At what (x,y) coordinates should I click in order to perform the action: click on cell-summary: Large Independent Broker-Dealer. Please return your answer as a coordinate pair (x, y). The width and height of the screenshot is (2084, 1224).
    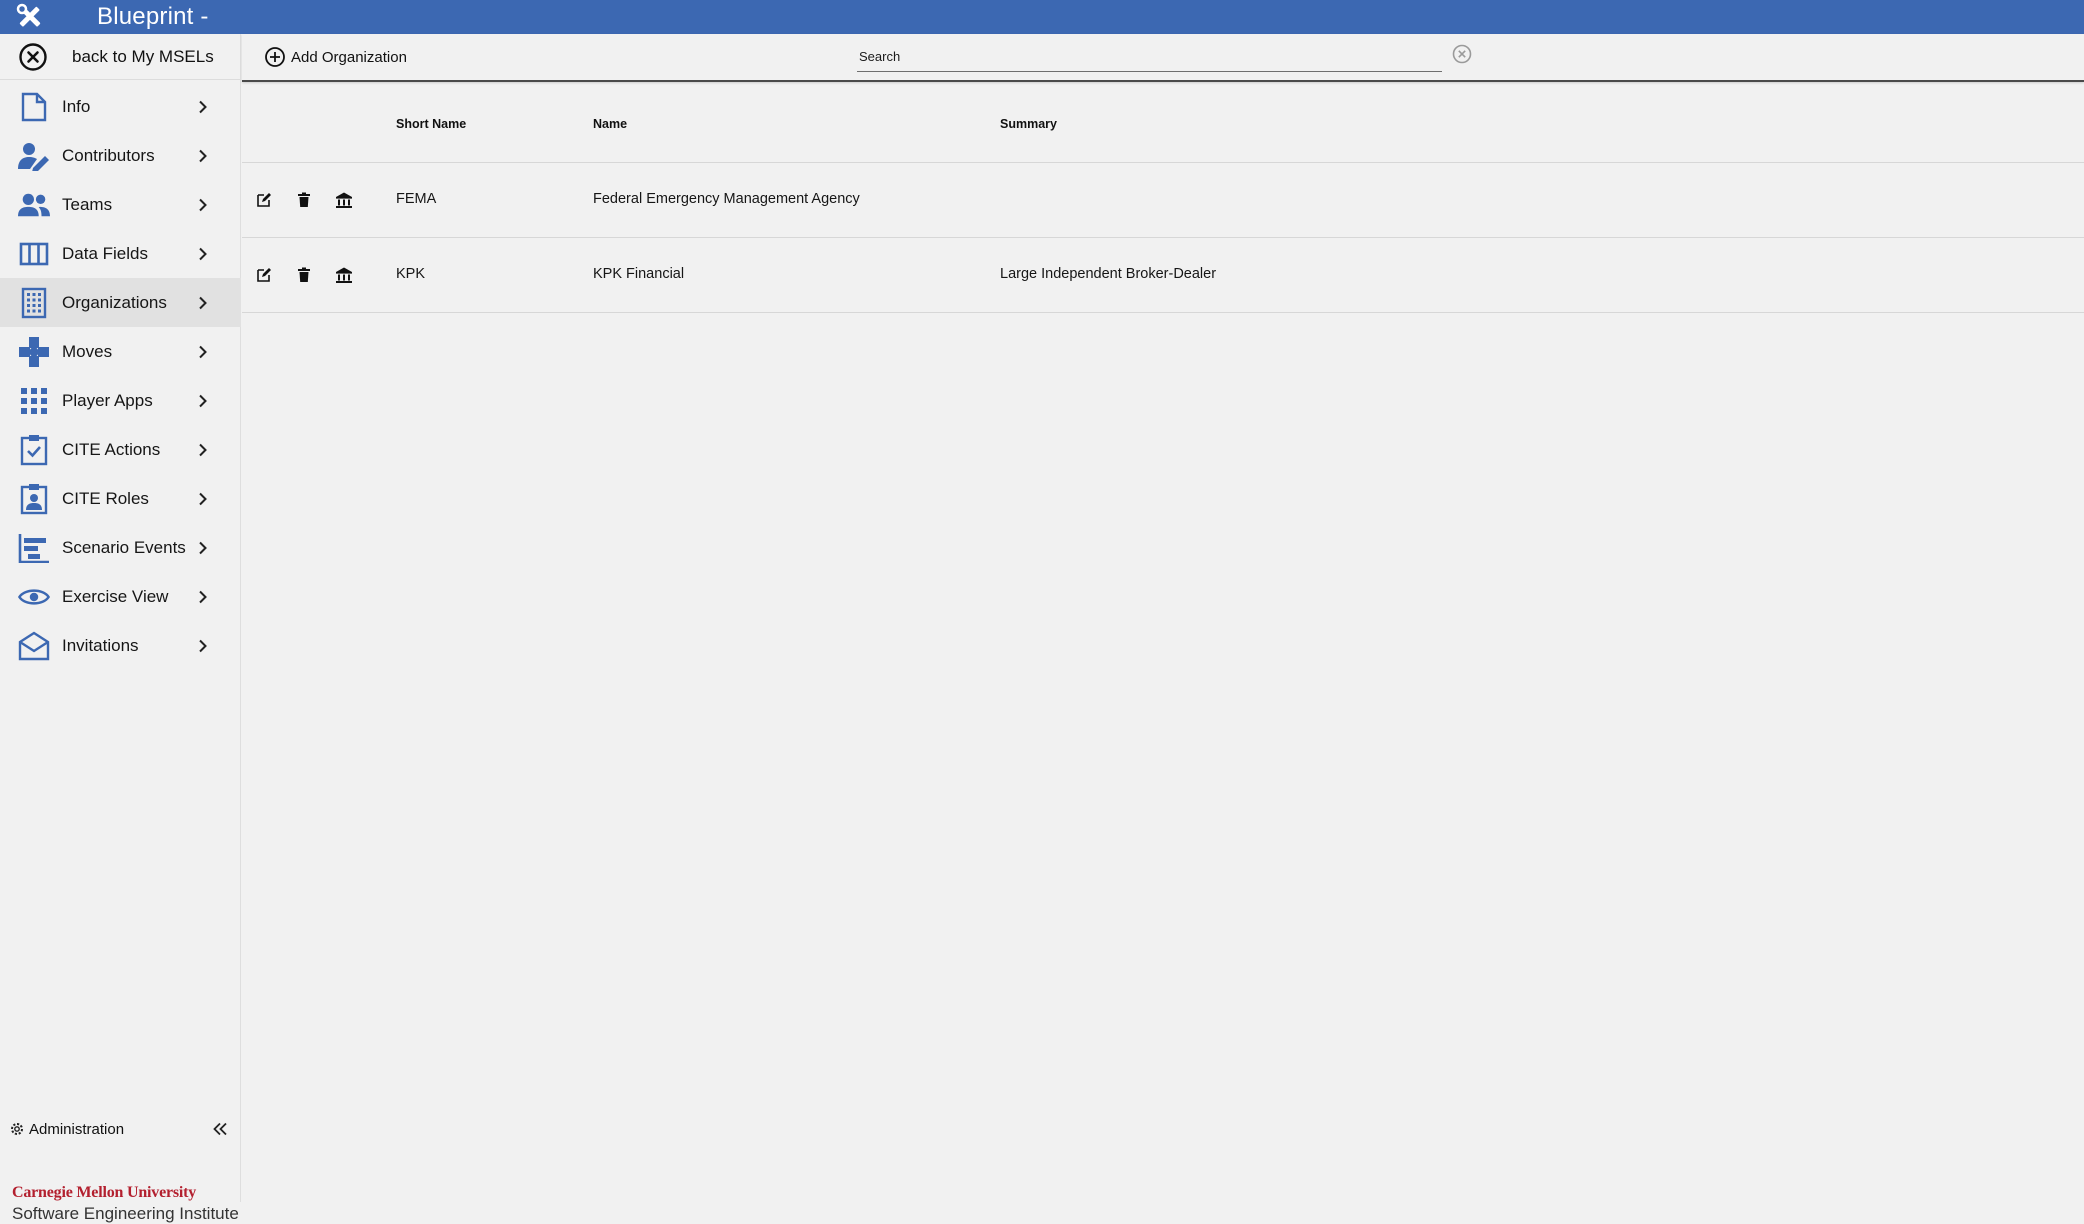
    Looking at the image, I should click on (1108, 274).